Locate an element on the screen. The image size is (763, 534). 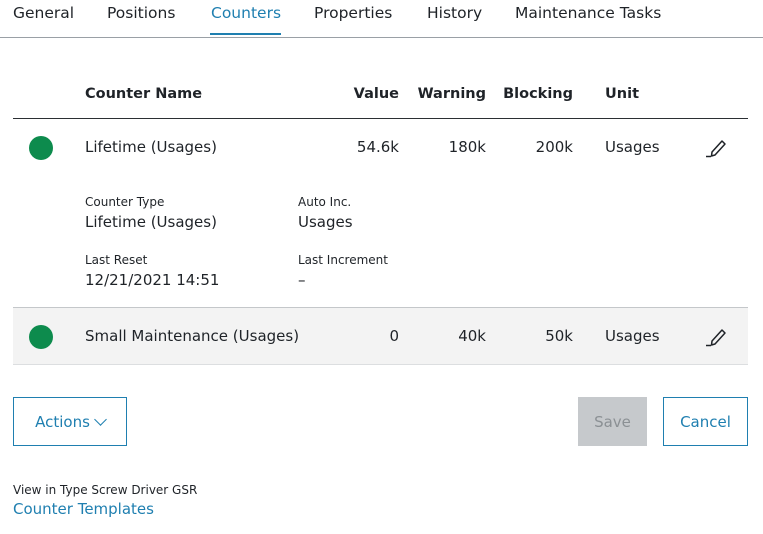
header-divider is located at coordinates (380, 118).